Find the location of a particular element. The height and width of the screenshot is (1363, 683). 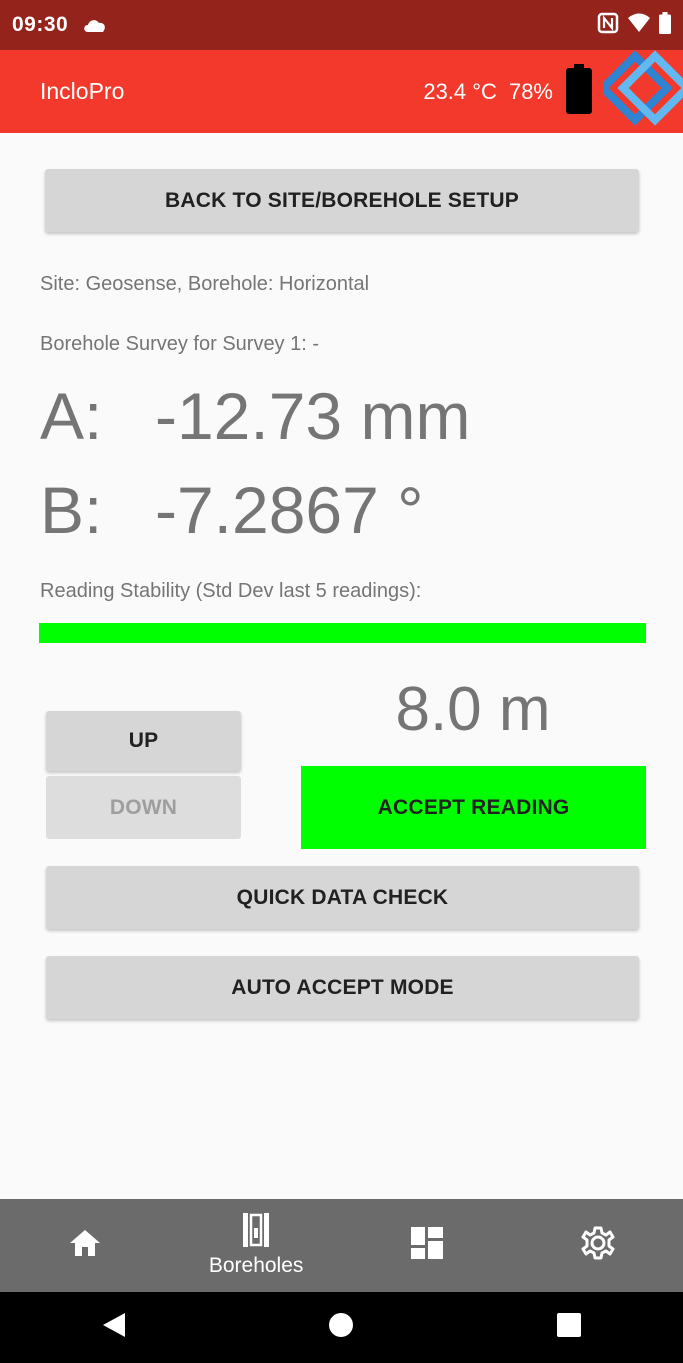

nav-settings is located at coordinates (597, 1245).